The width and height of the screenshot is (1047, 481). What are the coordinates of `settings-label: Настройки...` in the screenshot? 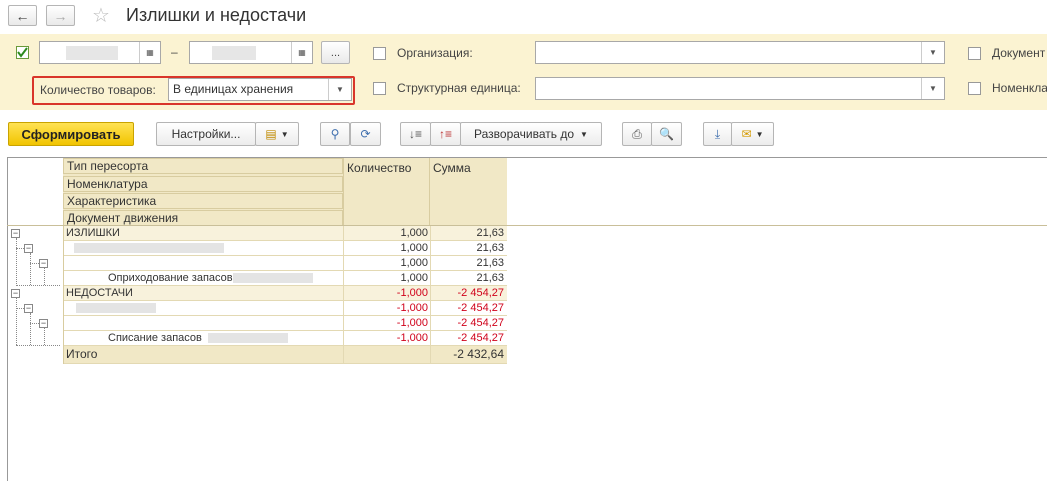 It's located at (206, 134).